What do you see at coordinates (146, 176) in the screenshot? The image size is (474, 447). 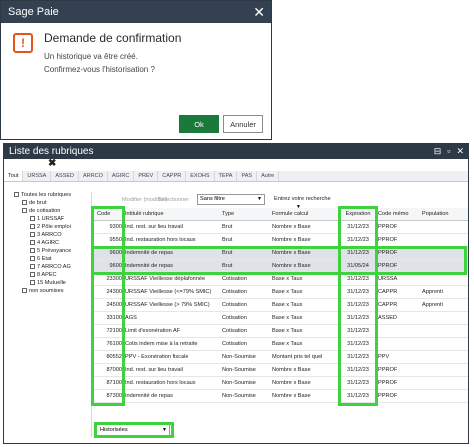 I see `tab-prev: PREV` at bounding box center [146, 176].